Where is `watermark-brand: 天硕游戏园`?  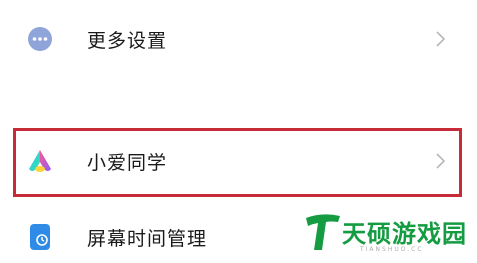 watermark-brand: 天硕游戏园 is located at coordinates (404, 234).